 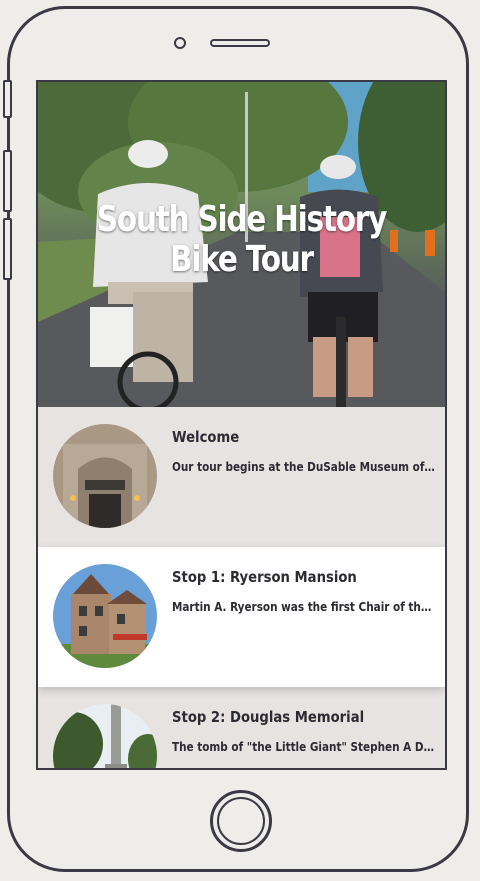 What do you see at coordinates (105, 616) in the screenshot?
I see `mansion-thumbnail` at bounding box center [105, 616].